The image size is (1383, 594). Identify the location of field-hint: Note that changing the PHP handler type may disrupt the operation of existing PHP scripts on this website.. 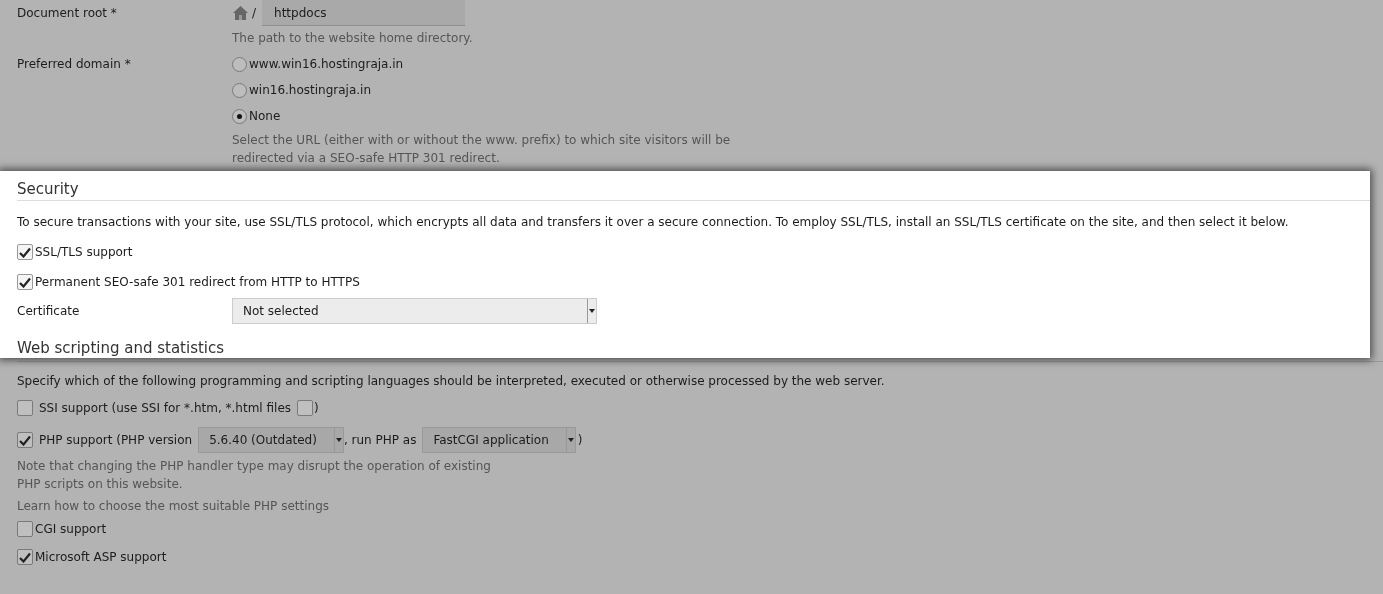
(254, 475).